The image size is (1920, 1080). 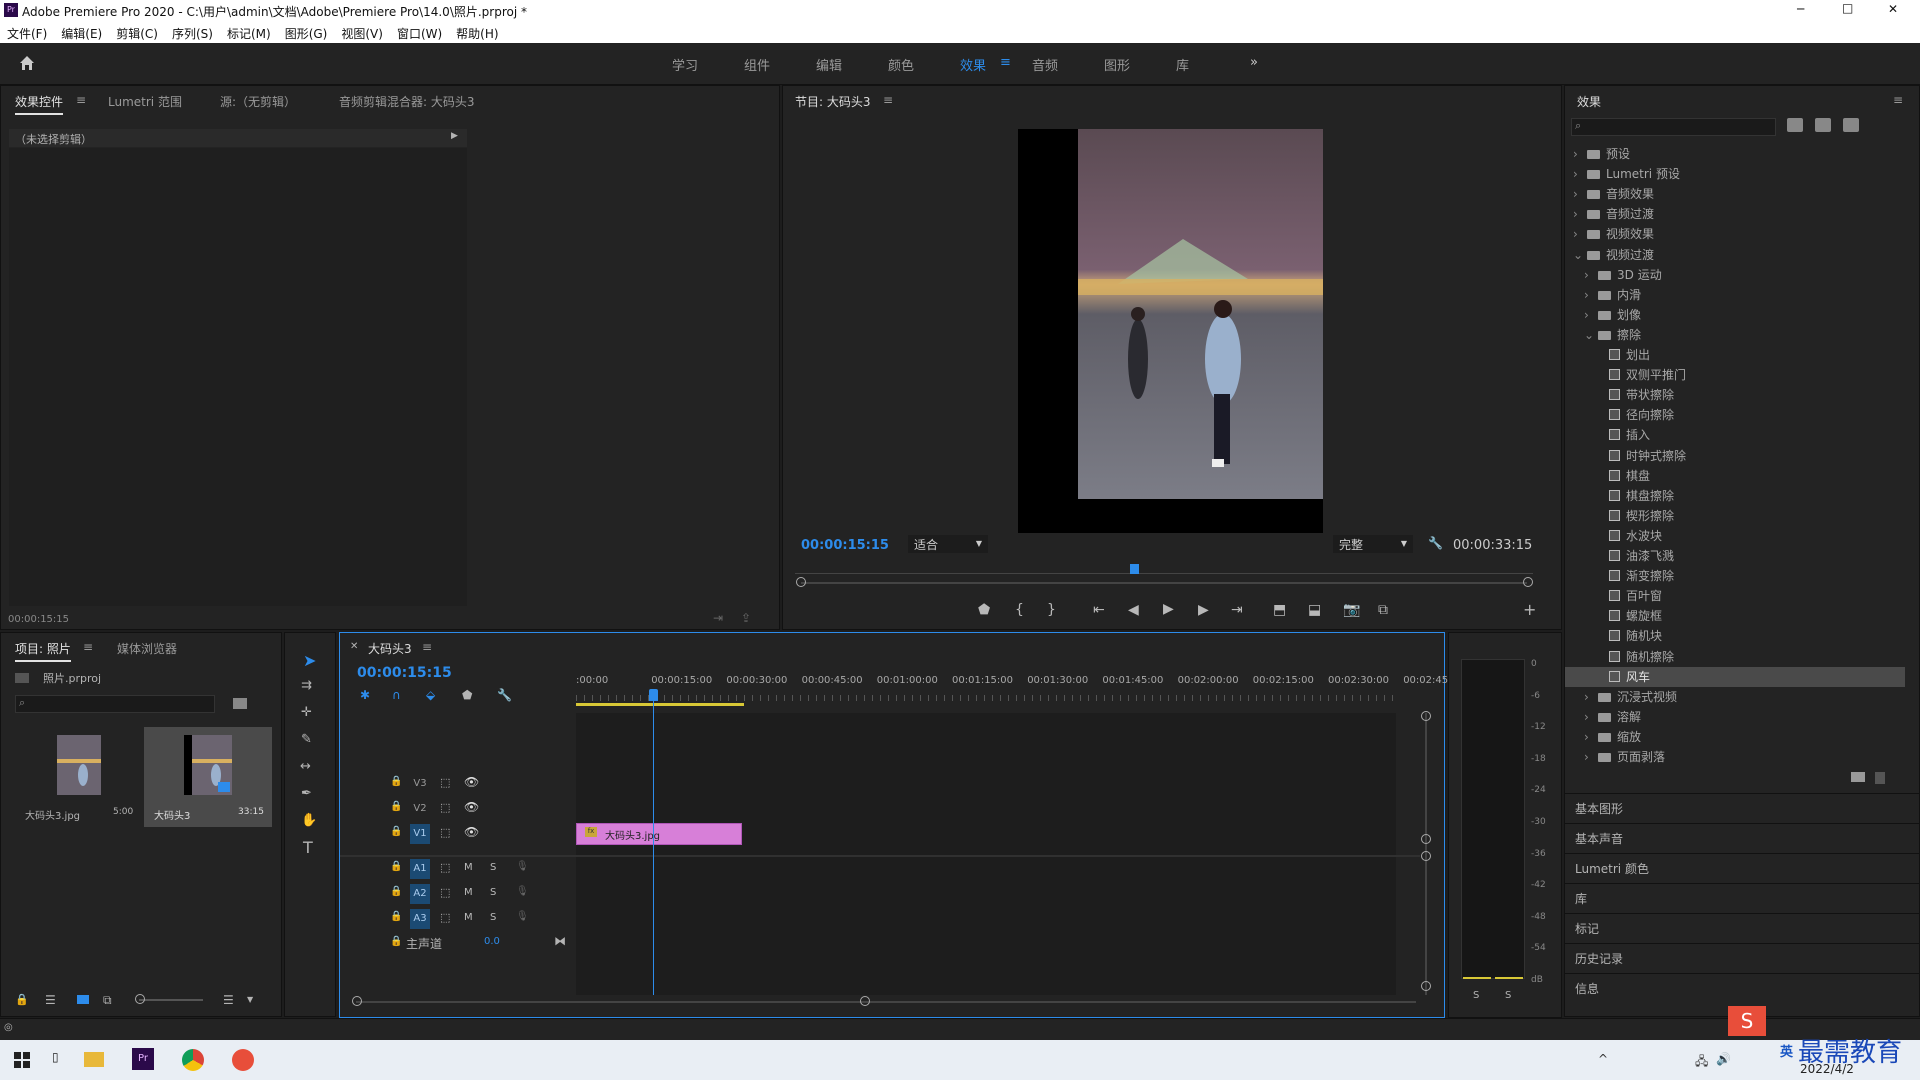 What do you see at coordinates (306, 32) in the screenshot?
I see `menu-graphics: 图形(G)` at bounding box center [306, 32].